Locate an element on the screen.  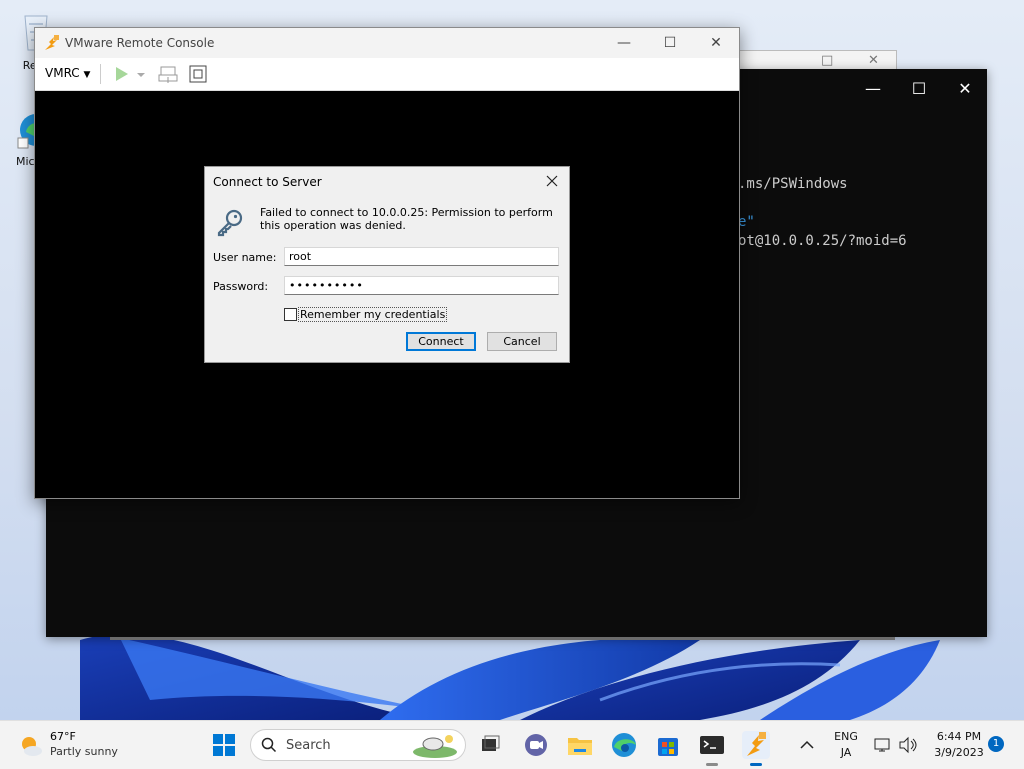
chevron-down-icon: ▼ is located at coordinates (87, 75).